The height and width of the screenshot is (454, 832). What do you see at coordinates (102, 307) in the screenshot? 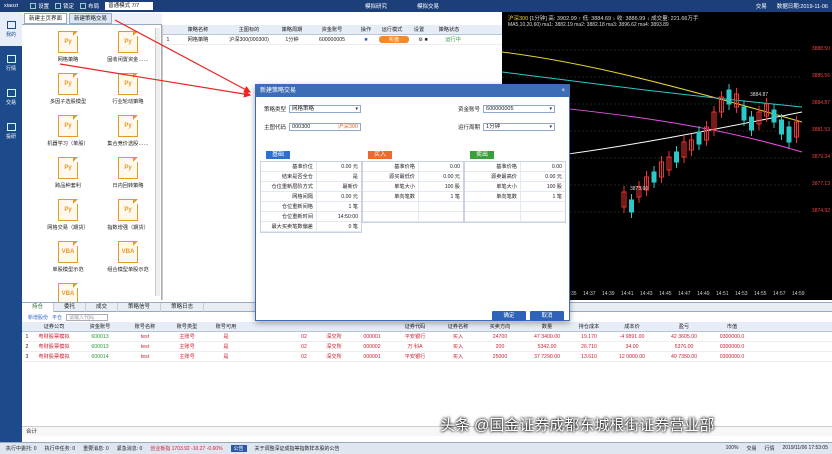
I see `tab-bottom: 成交` at bounding box center [102, 307].